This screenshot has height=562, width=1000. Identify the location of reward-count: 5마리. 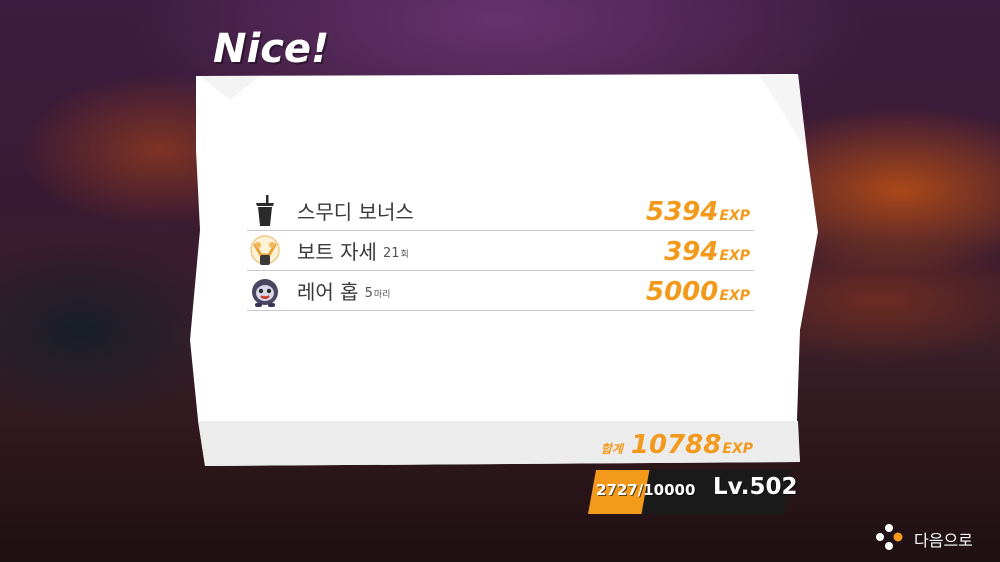
(377, 293).